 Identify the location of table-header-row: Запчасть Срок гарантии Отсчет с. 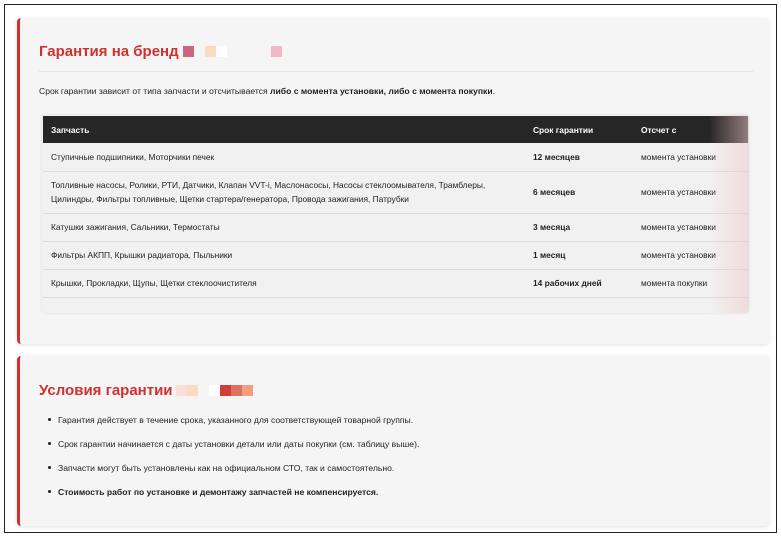
(395, 129).